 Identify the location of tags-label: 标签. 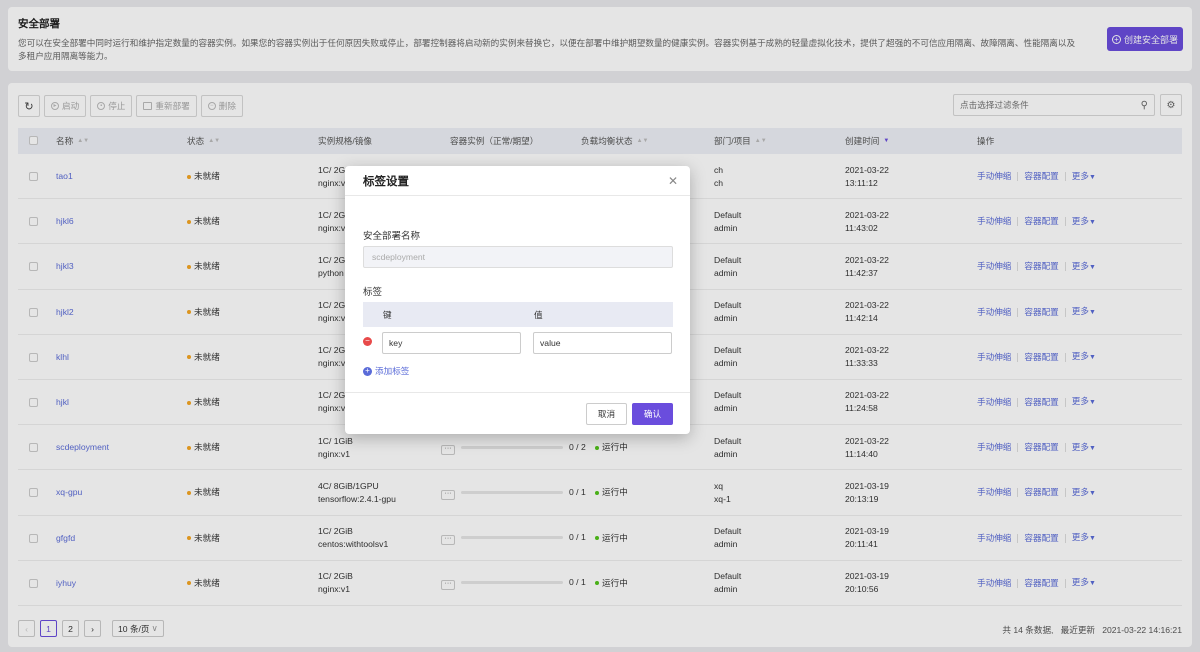
(373, 292).